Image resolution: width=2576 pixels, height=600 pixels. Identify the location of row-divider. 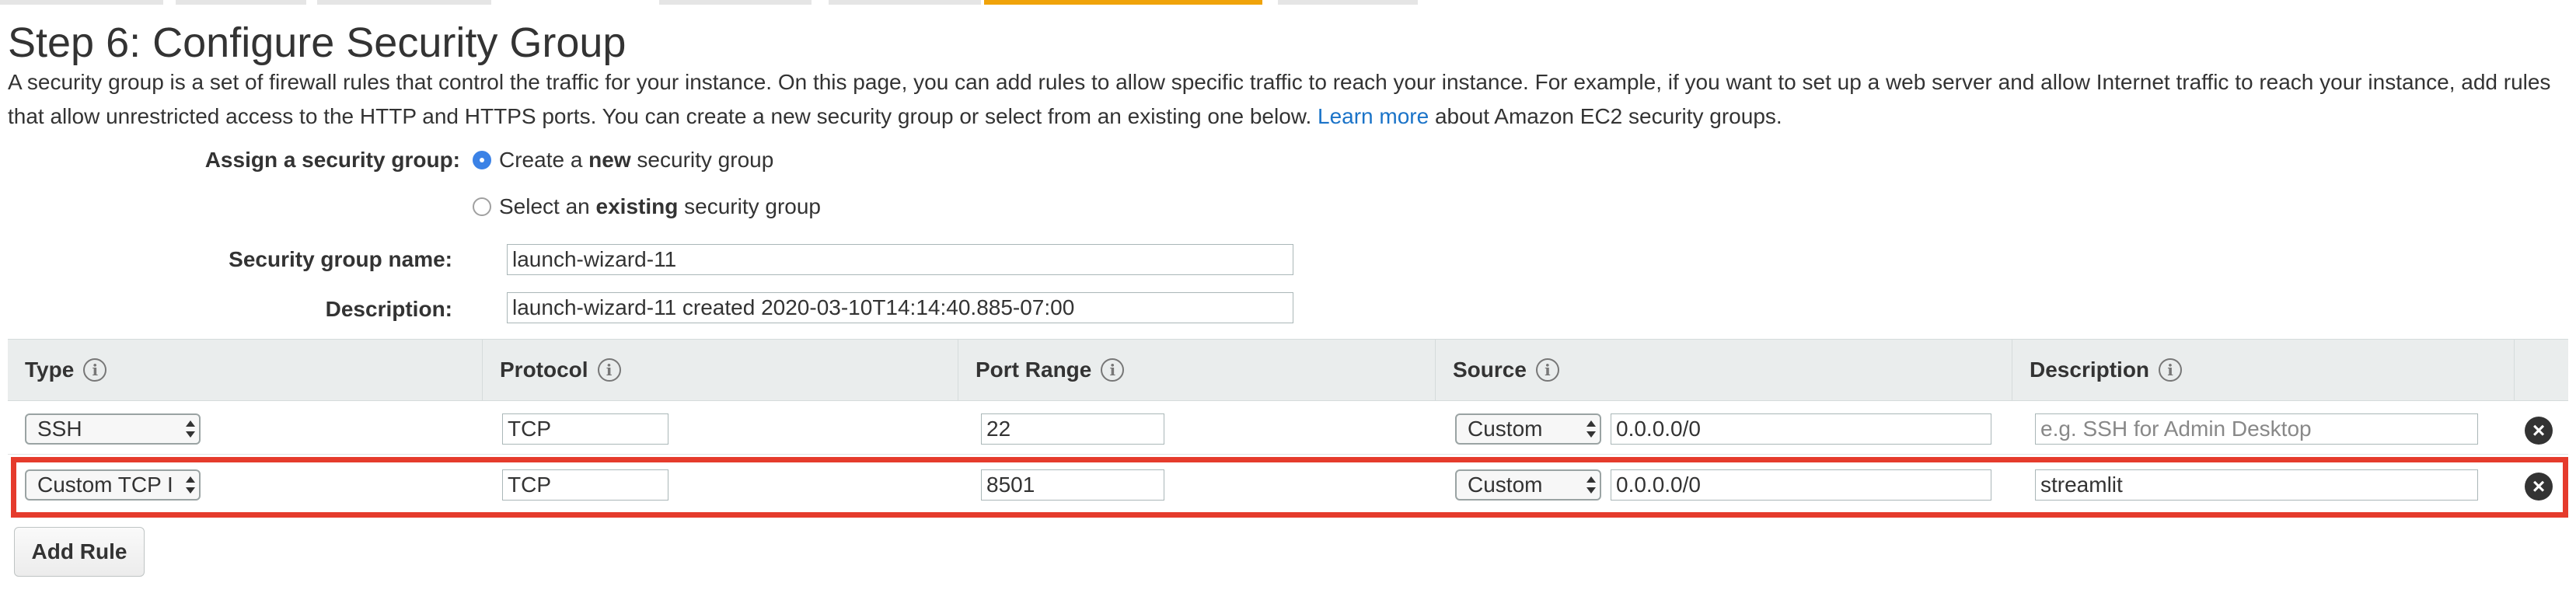
(1288, 454).